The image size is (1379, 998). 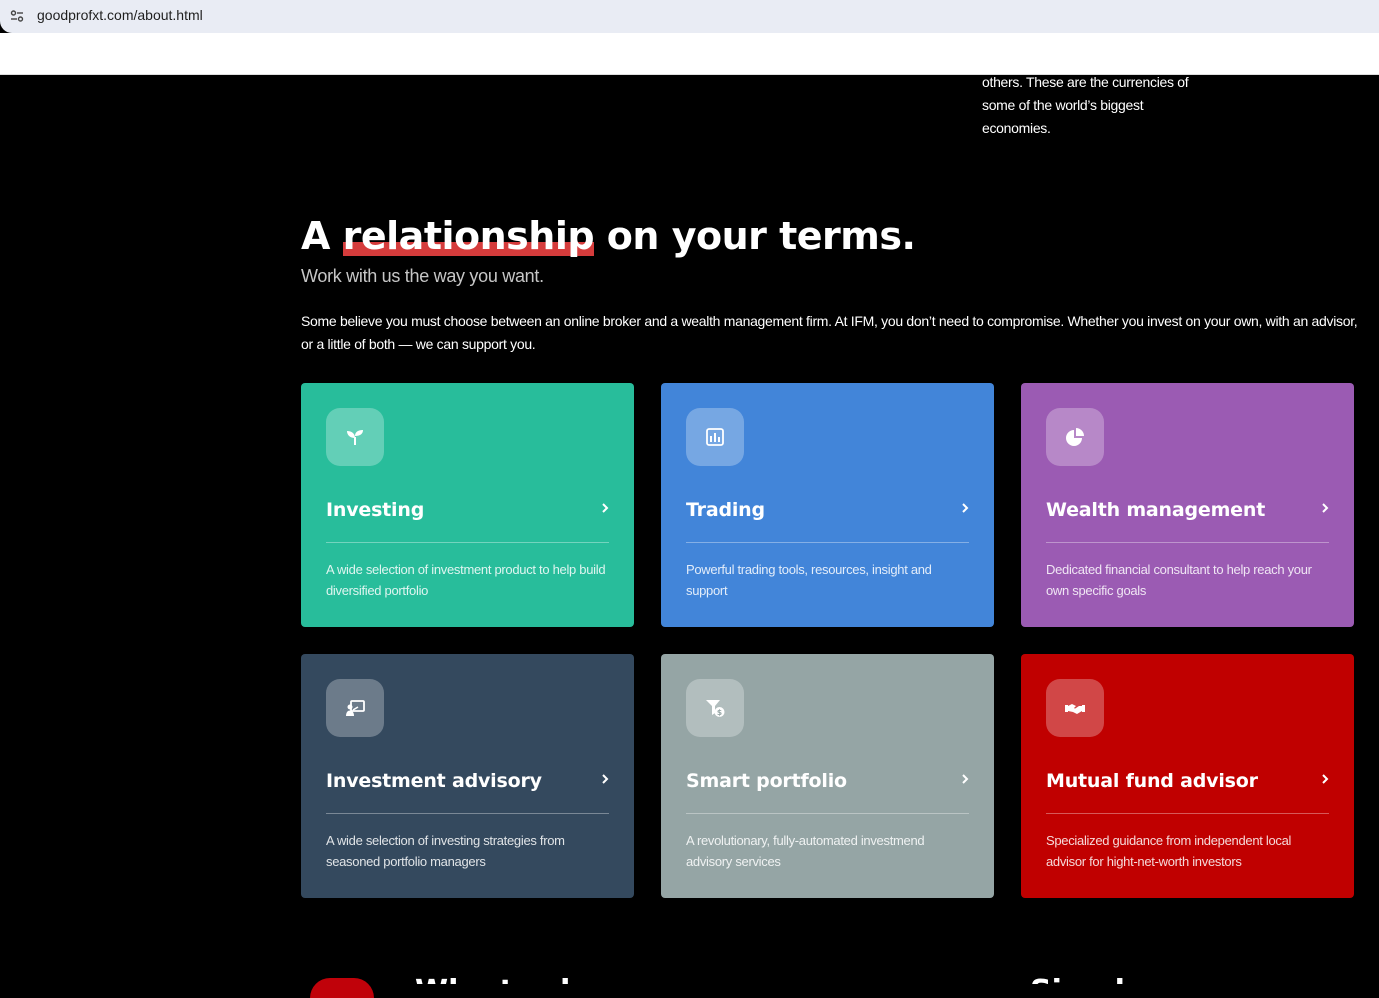 I want to click on previous-text-line: economies., so click(x=1016, y=128).